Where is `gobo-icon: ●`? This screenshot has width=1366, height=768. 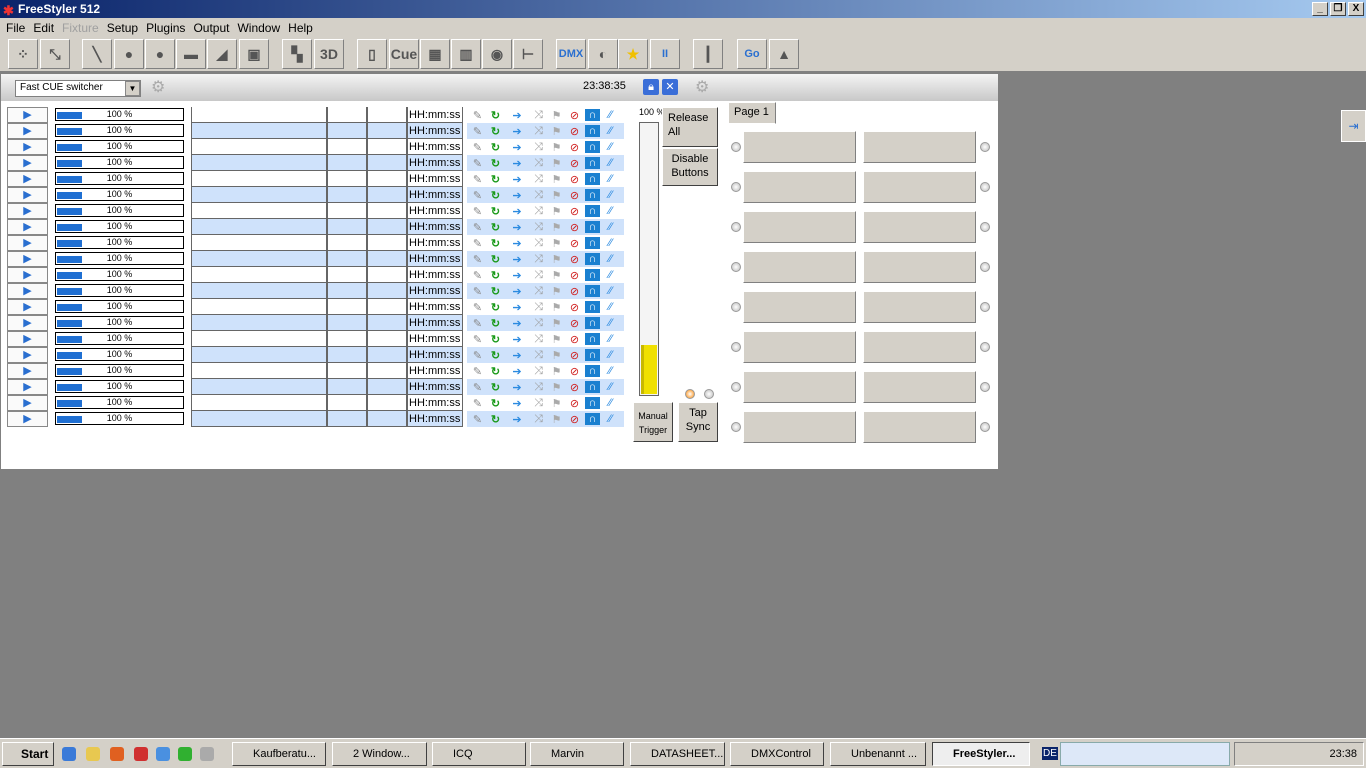
gobo-icon: ● is located at coordinates (129, 54).